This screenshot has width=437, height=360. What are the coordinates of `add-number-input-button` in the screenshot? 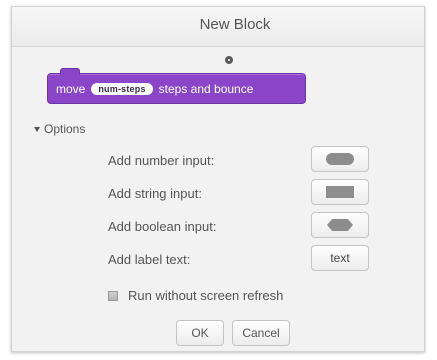 It's located at (340, 159).